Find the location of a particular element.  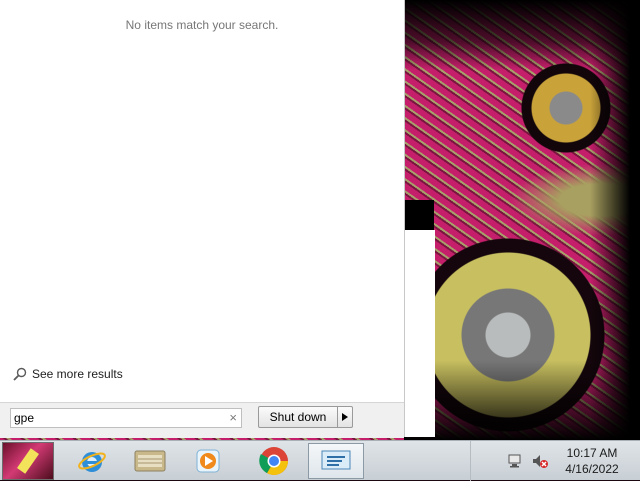

start-search-box: × is located at coordinates (126, 418).